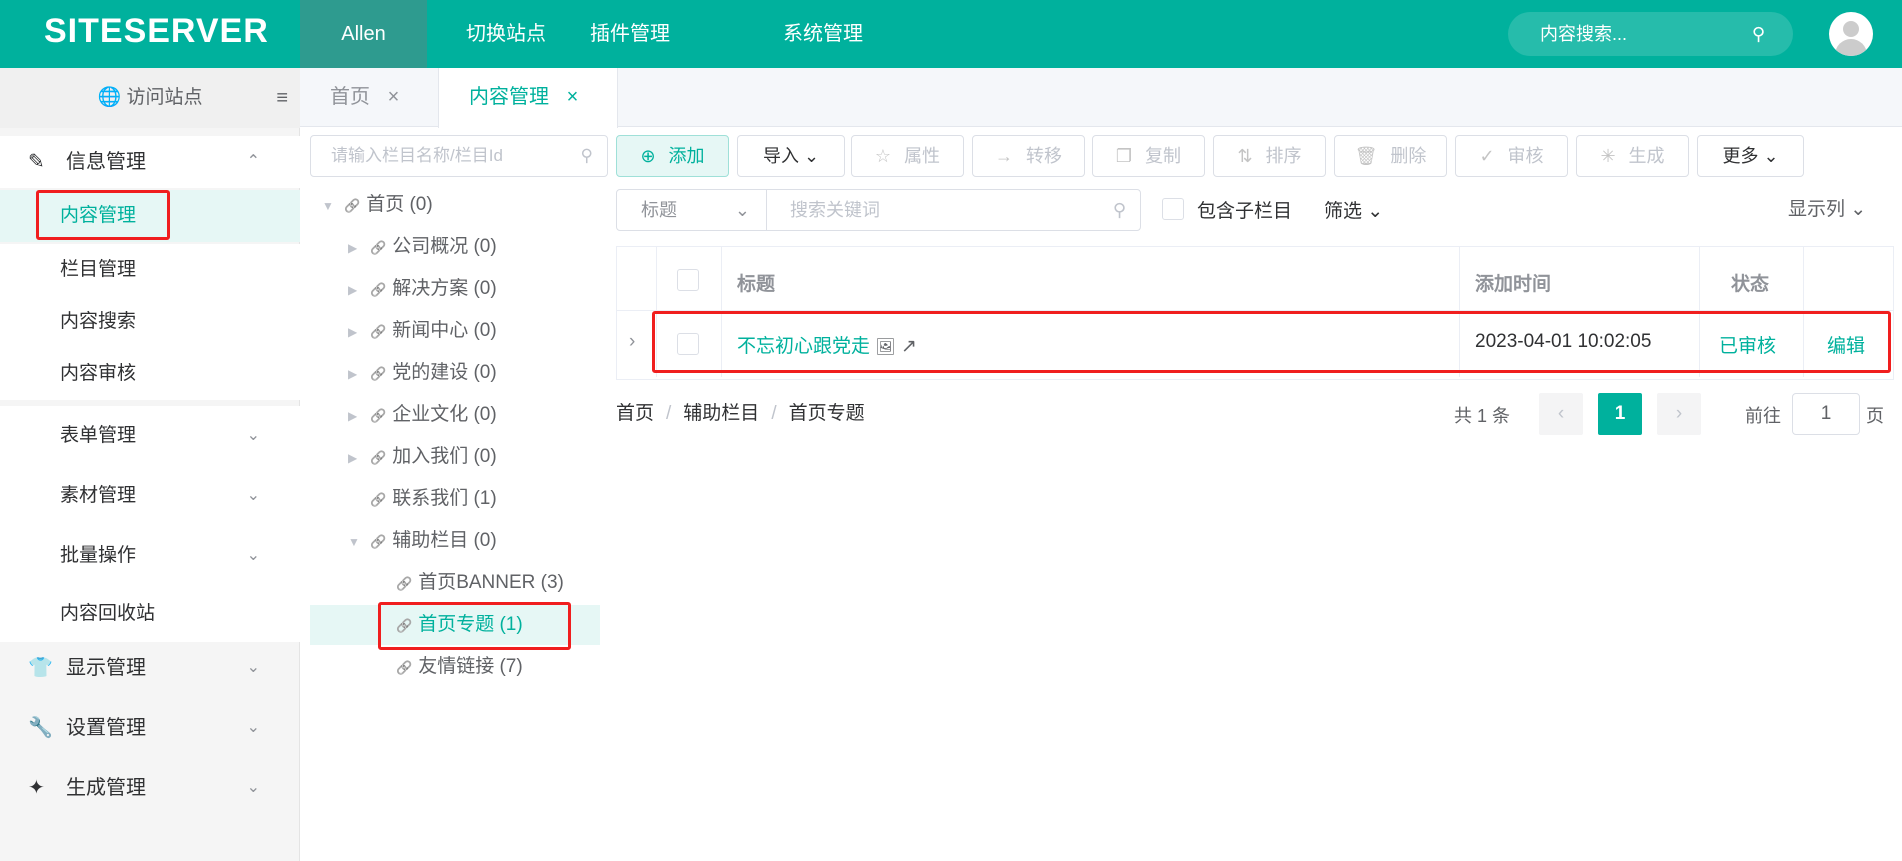 Image resolution: width=1902 pixels, height=861 pixels. What do you see at coordinates (150, 270) in the screenshot?
I see `menu-channel-management: 栏目管理` at bounding box center [150, 270].